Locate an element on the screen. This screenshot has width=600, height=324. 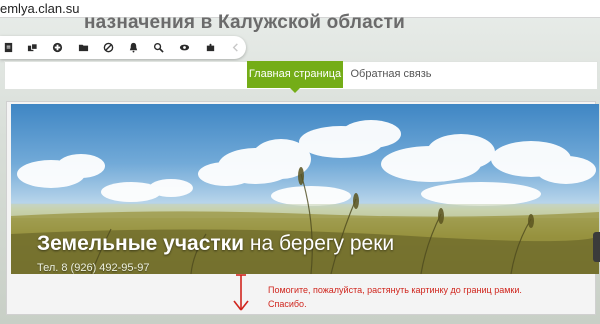
note-line-2: Спасибо. is located at coordinates (287, 304).